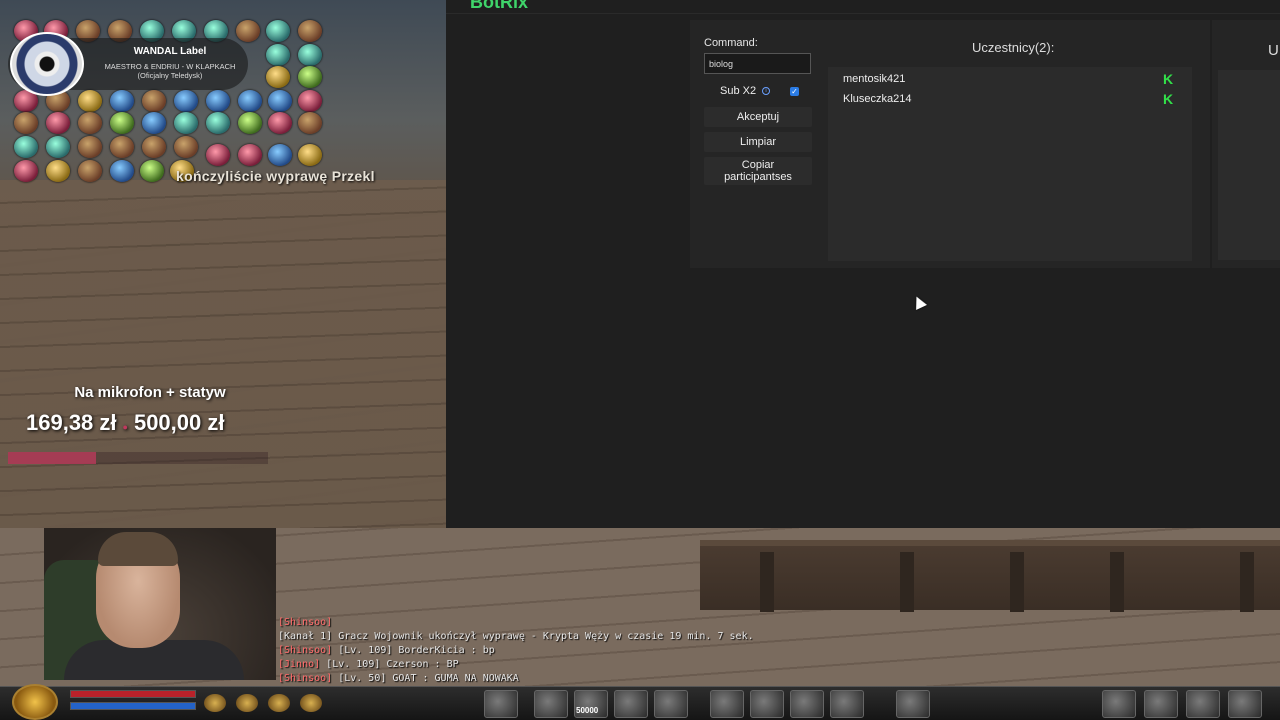  I want to click on command-label: Command:, so click(731, 43).